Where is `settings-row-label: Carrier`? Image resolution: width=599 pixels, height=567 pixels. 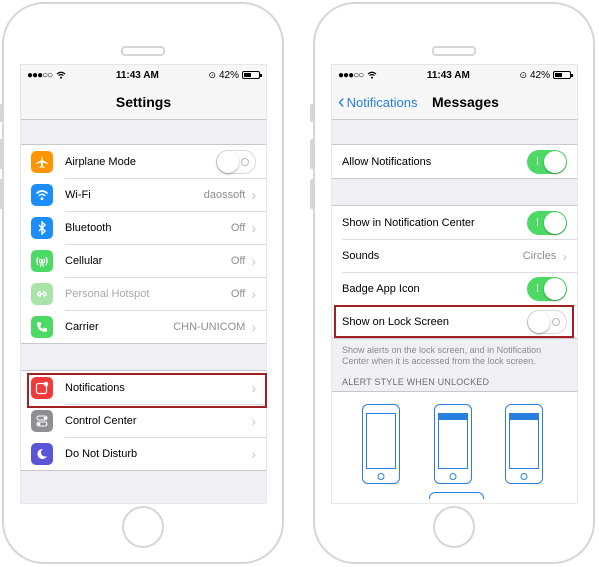 settings-row-label: Carrier is located at coordinates (82, 326).